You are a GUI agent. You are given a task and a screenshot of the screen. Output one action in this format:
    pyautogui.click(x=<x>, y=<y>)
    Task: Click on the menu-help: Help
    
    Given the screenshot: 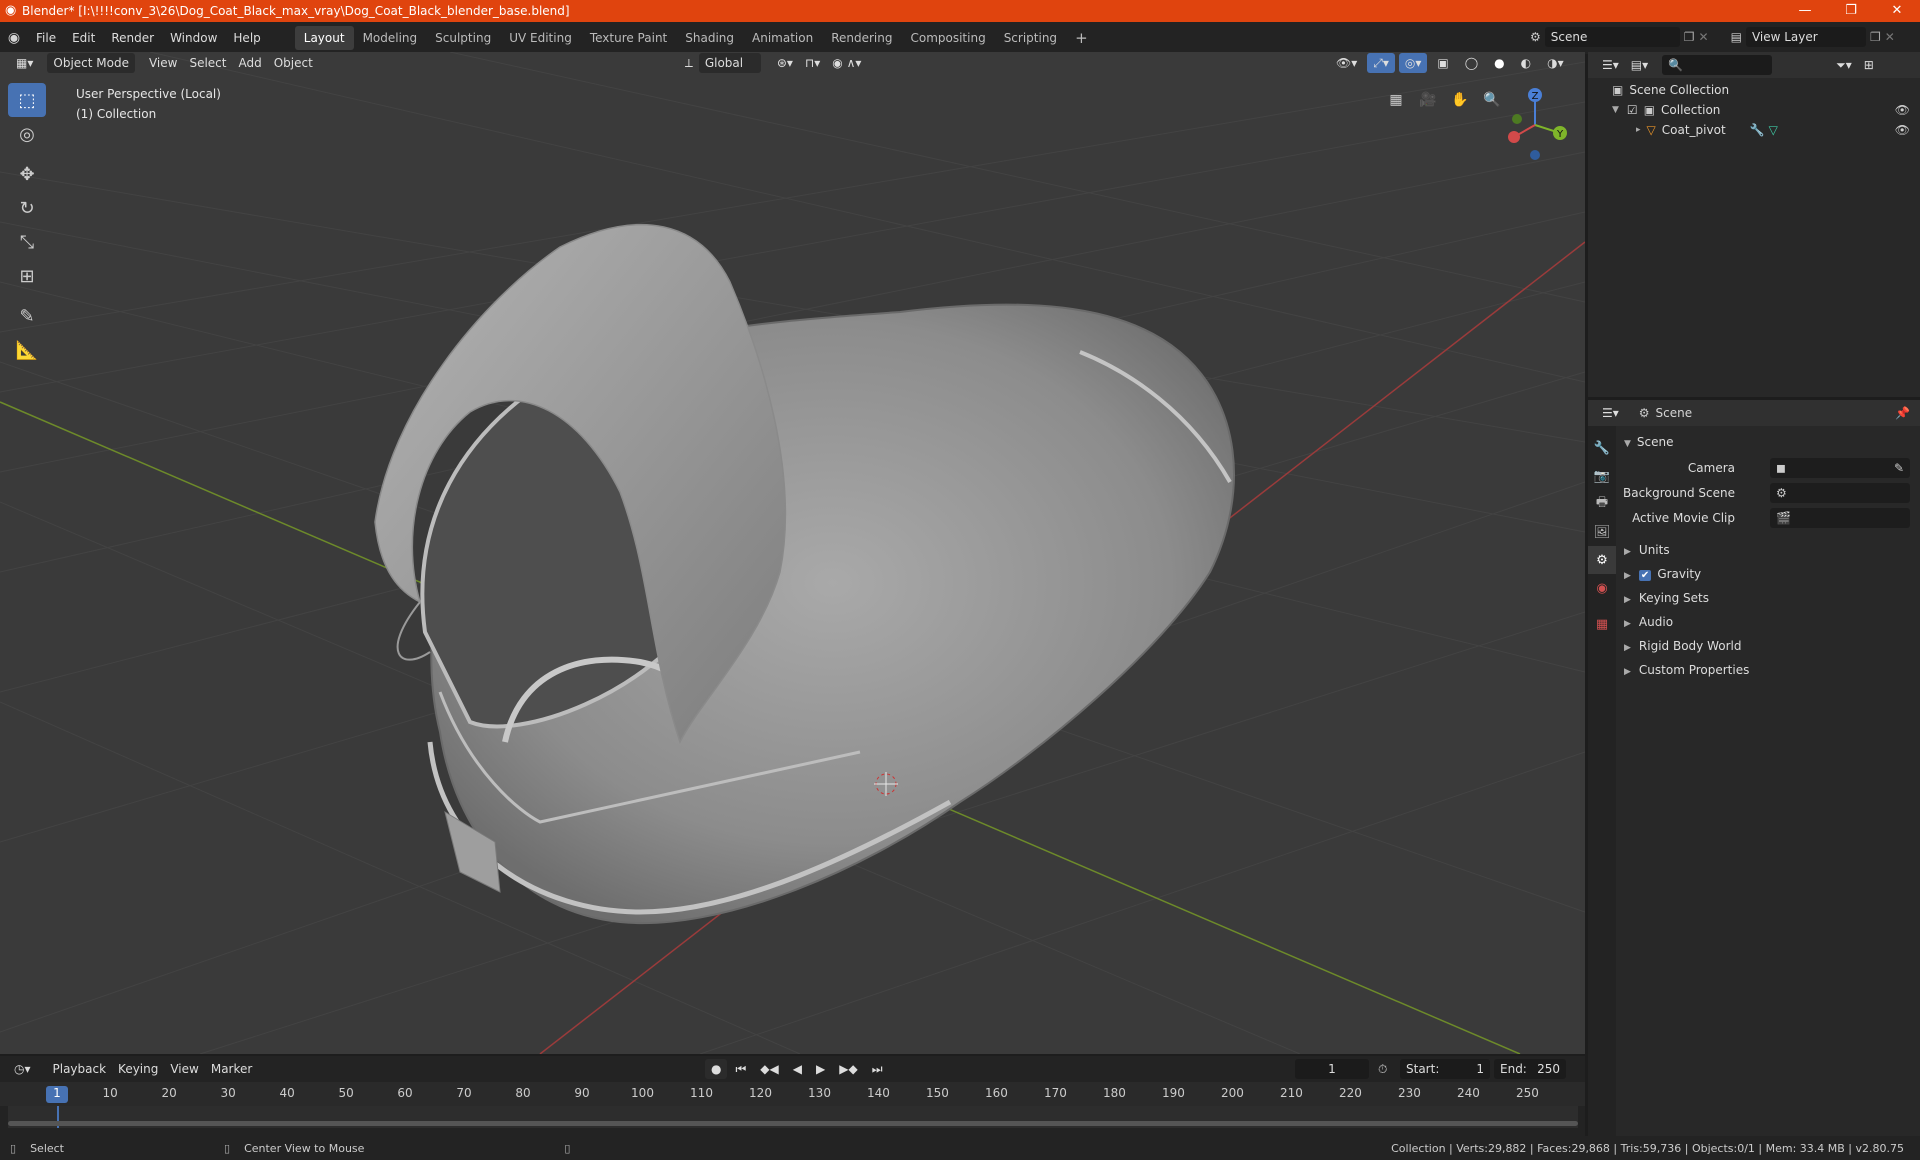 What is the action you would take?
    pyautogui.click(x=246, y=38)
    